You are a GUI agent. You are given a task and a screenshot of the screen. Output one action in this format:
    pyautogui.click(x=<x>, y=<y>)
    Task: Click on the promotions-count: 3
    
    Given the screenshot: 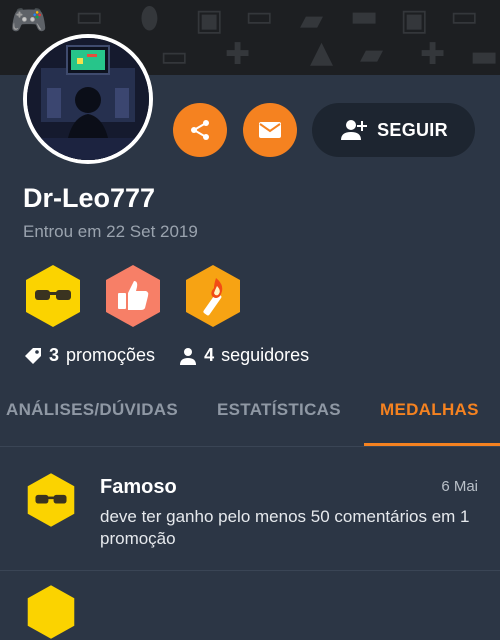 What is the action you would take?
    pyautogui.click(x=54, y=355)
    